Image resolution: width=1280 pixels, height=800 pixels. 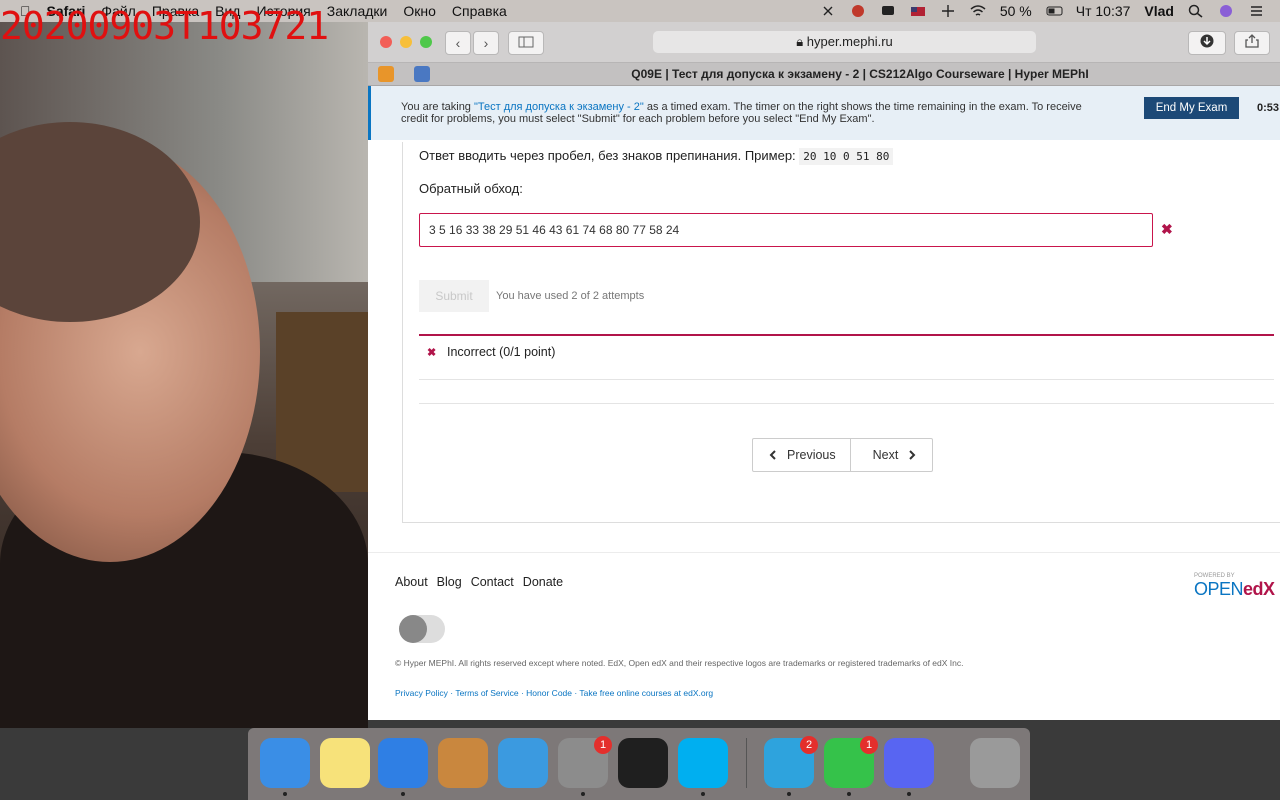 What do you see at coordinates (791, 766) in the screenshot?
I see `dock-telegram-icon: 2` at bounding box center [791, 766].